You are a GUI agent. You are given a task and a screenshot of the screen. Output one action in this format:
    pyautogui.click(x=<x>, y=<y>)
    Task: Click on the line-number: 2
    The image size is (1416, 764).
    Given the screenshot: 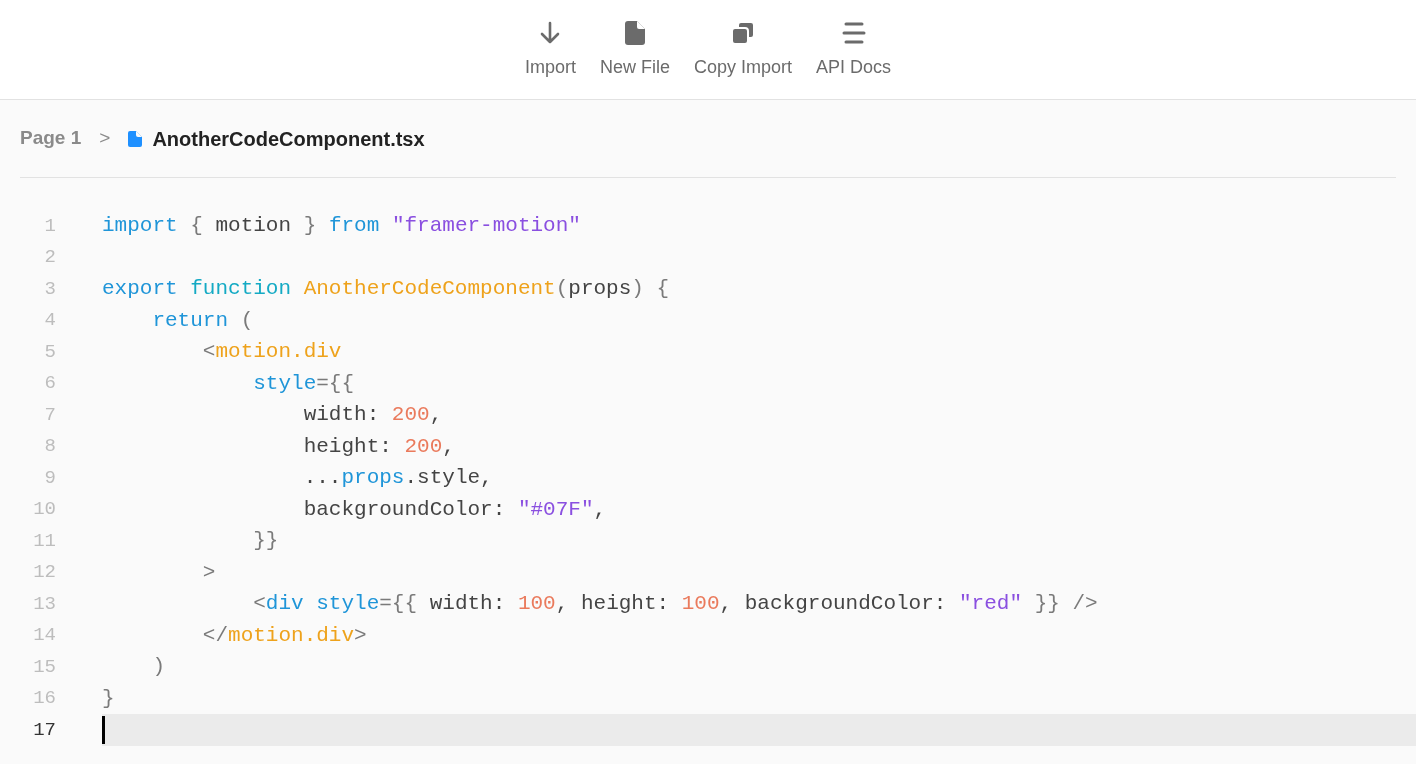 What is the action you would take?
    pyautogui.click(x=49, y=257)
    